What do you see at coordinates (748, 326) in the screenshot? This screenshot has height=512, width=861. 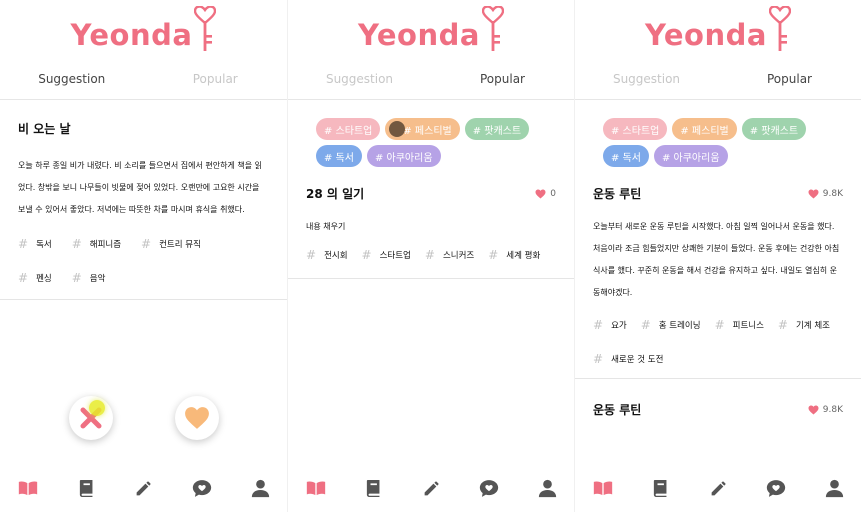 I see `tag-label: 피트니스` at bounding box center [748, 326].